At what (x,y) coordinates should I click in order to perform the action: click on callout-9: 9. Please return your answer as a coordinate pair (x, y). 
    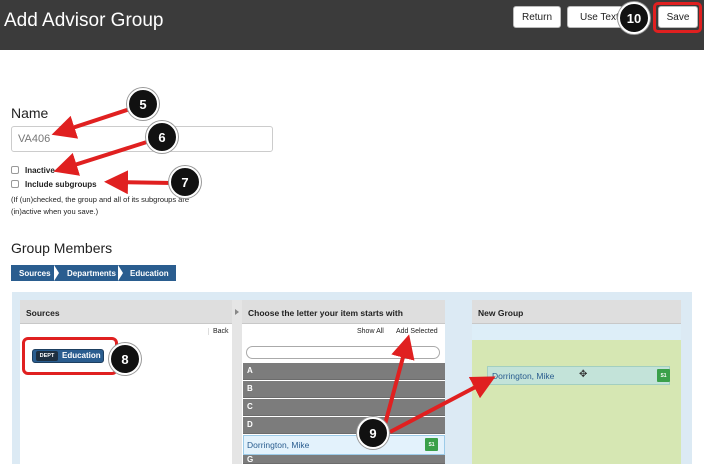
    Looking at the image, I should click on (373, 433).